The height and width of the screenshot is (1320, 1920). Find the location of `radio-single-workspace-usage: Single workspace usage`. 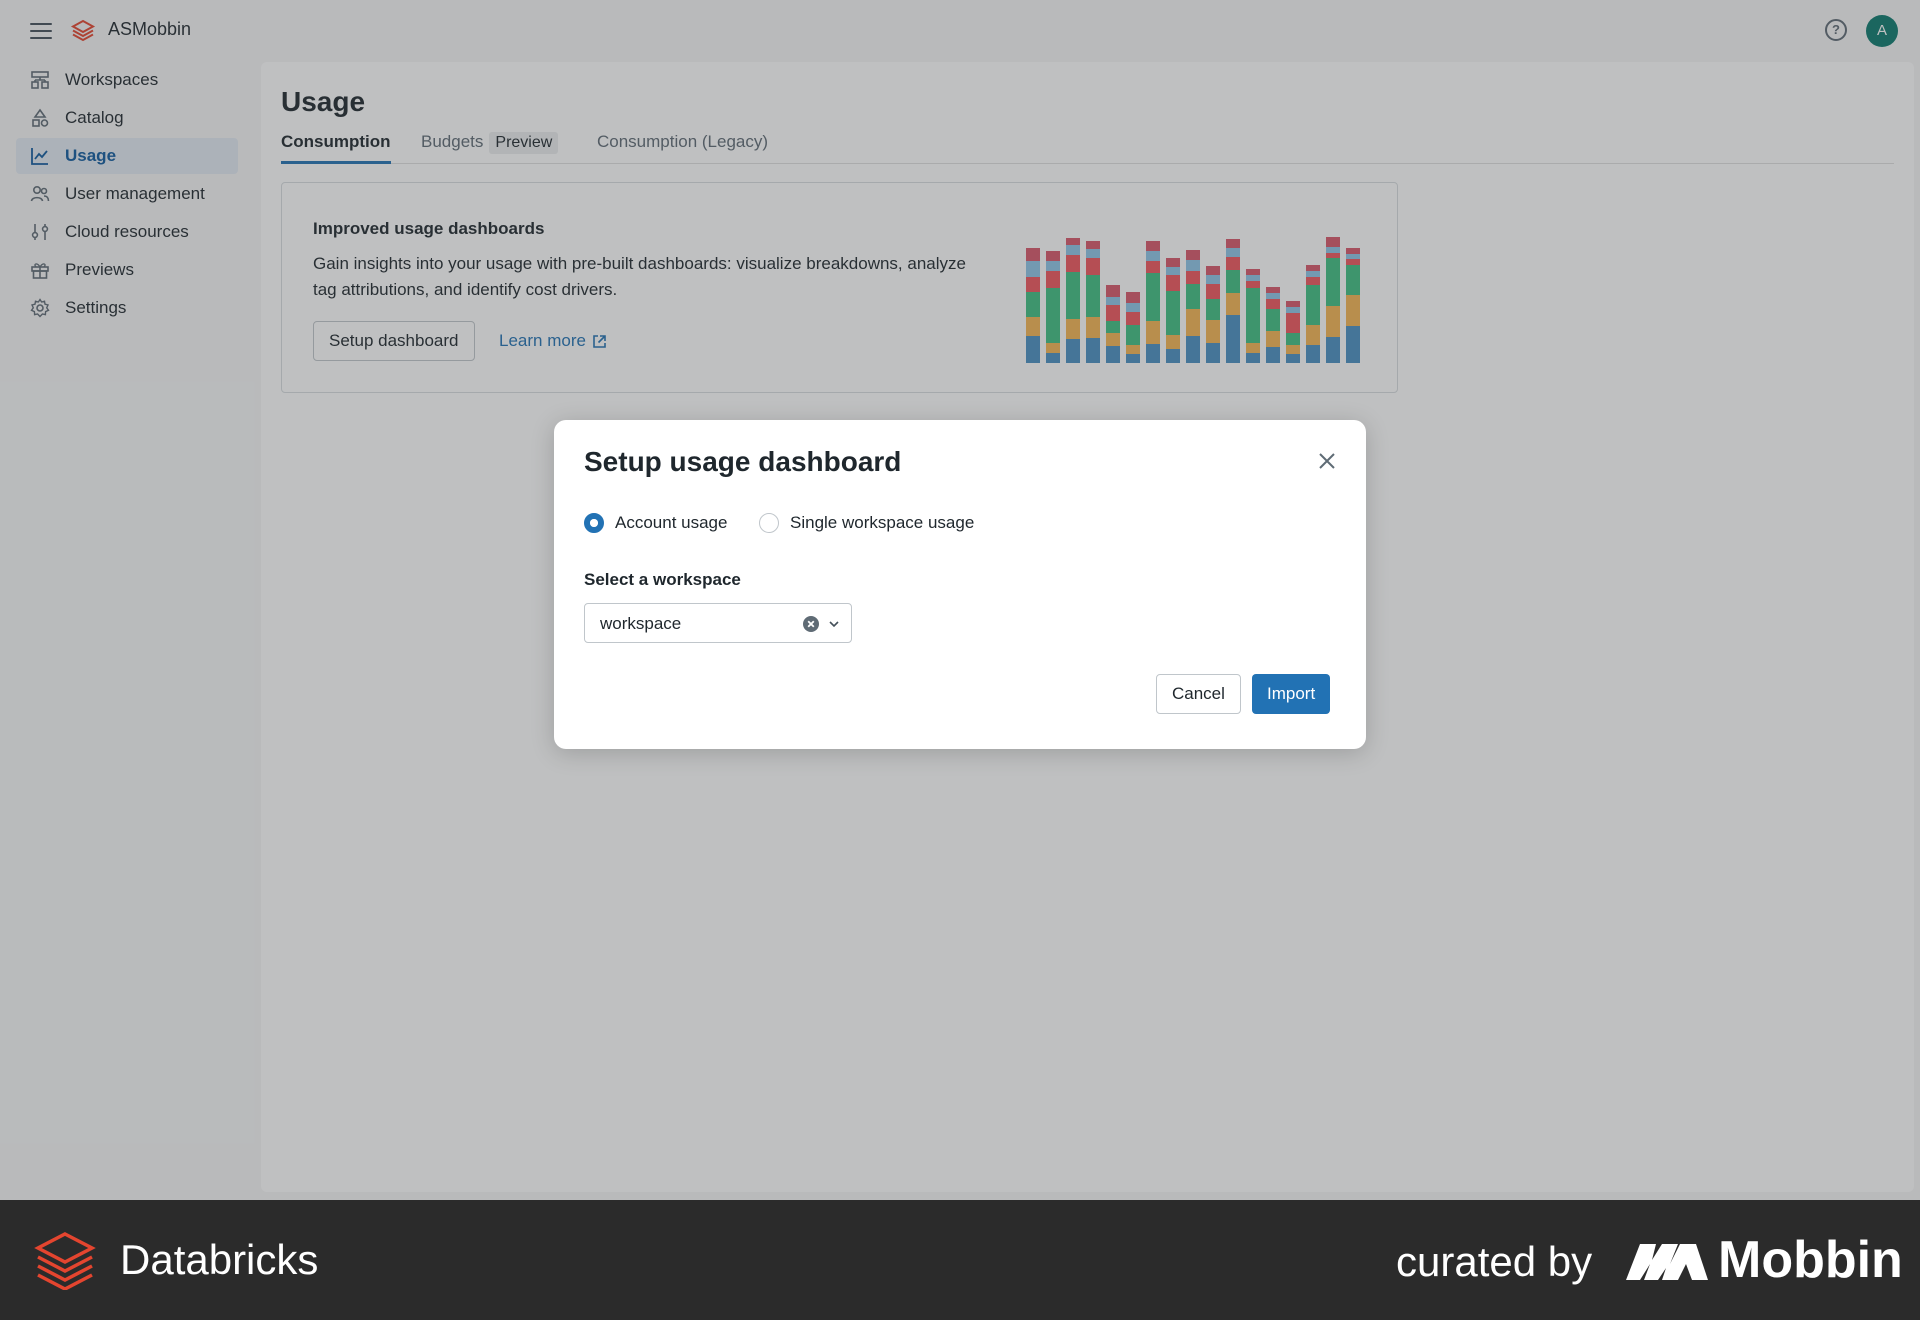

radio-single-workspace-usage: Single workspace usage is located at coordinates (866, 523).